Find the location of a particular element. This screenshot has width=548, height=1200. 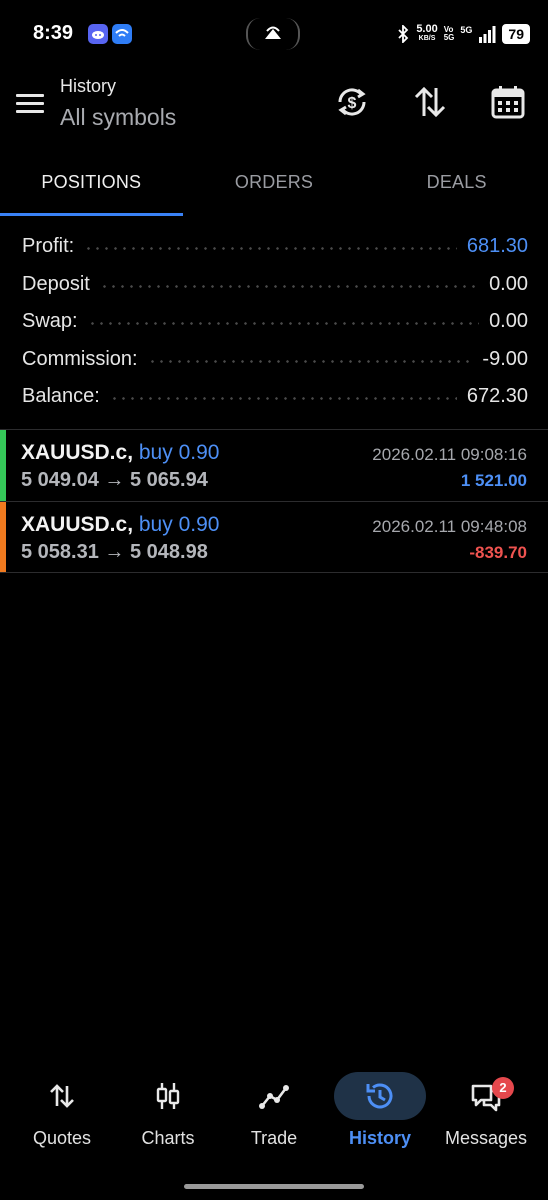

summary-value: 672.30 is located at coordinates (497, 396).